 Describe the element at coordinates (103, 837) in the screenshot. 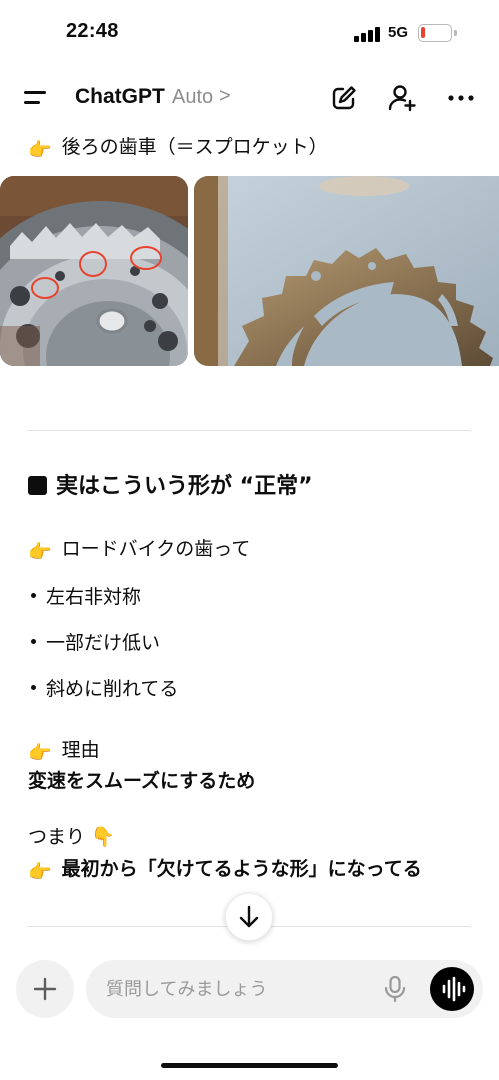

I see `pointing-down-icon: 👇` at that location.